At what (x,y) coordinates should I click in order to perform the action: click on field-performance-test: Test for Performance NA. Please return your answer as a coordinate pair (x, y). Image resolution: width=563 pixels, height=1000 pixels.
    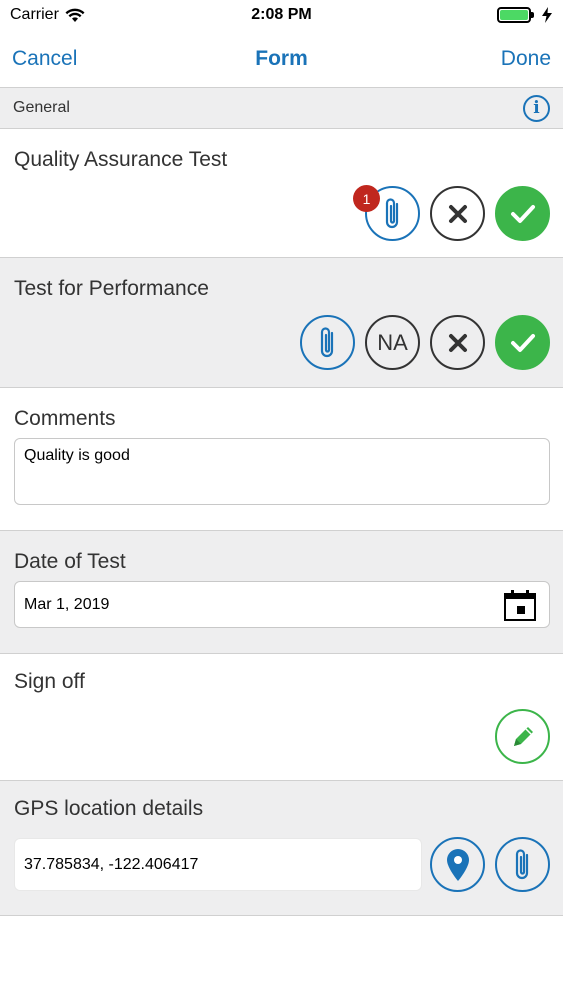
    Looking at the image, I should click on (281, 323).